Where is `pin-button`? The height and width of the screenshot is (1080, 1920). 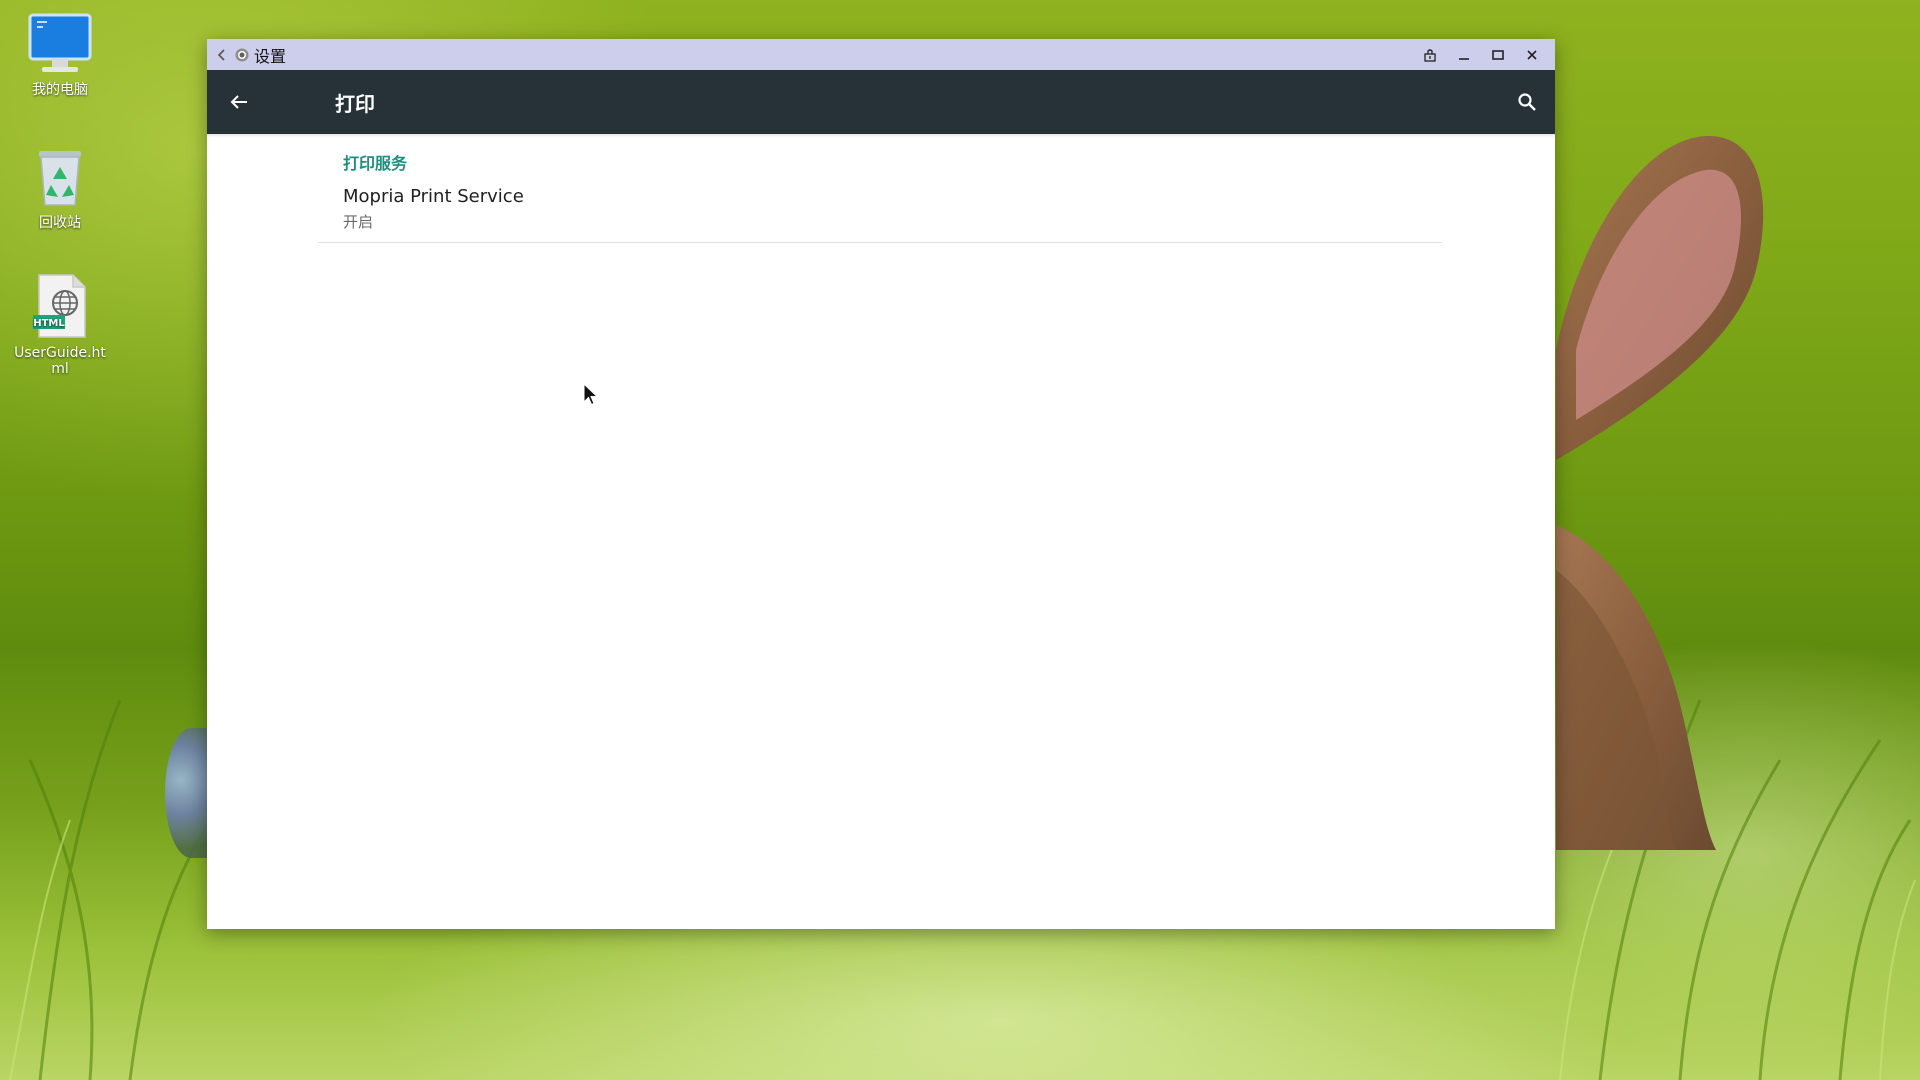
pin-button is located at coordinates (1430, 54).